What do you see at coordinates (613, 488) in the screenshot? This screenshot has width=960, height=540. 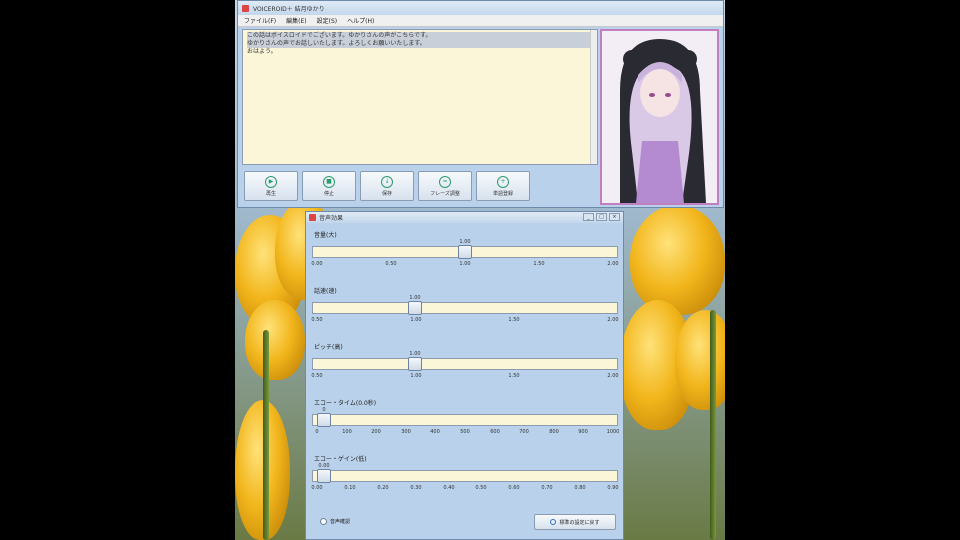 I see `slider-tick: 0.90` at bounding box center [613, 488].